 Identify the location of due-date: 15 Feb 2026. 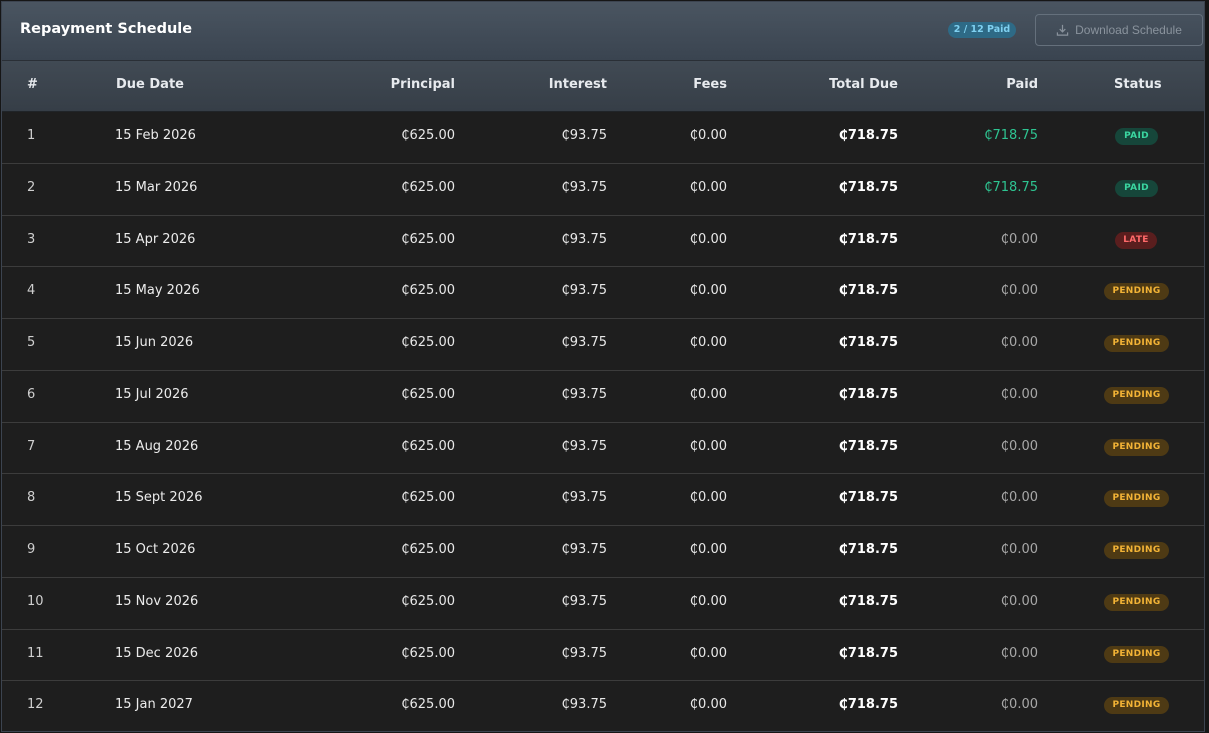
(155, 135).